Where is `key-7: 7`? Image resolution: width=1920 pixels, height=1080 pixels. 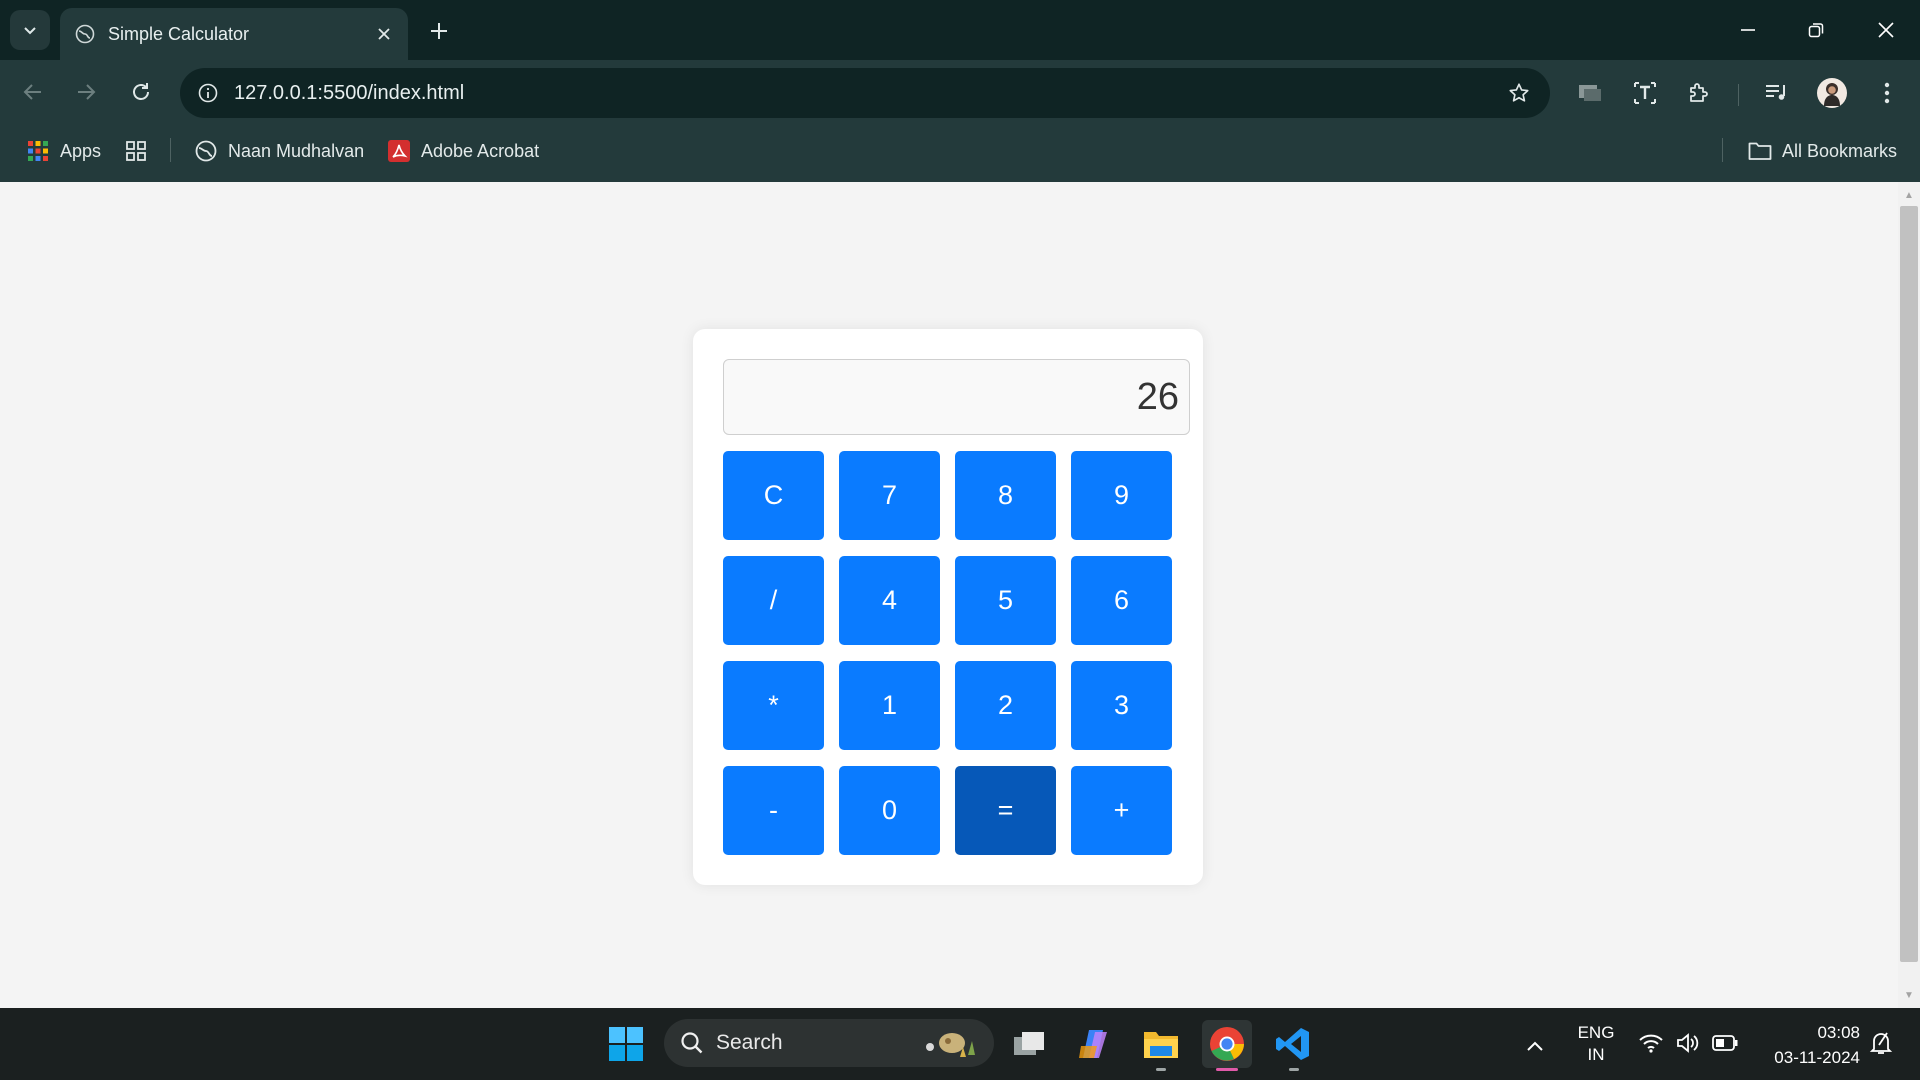 key-7: 7 is located at coordinates (889, 495).